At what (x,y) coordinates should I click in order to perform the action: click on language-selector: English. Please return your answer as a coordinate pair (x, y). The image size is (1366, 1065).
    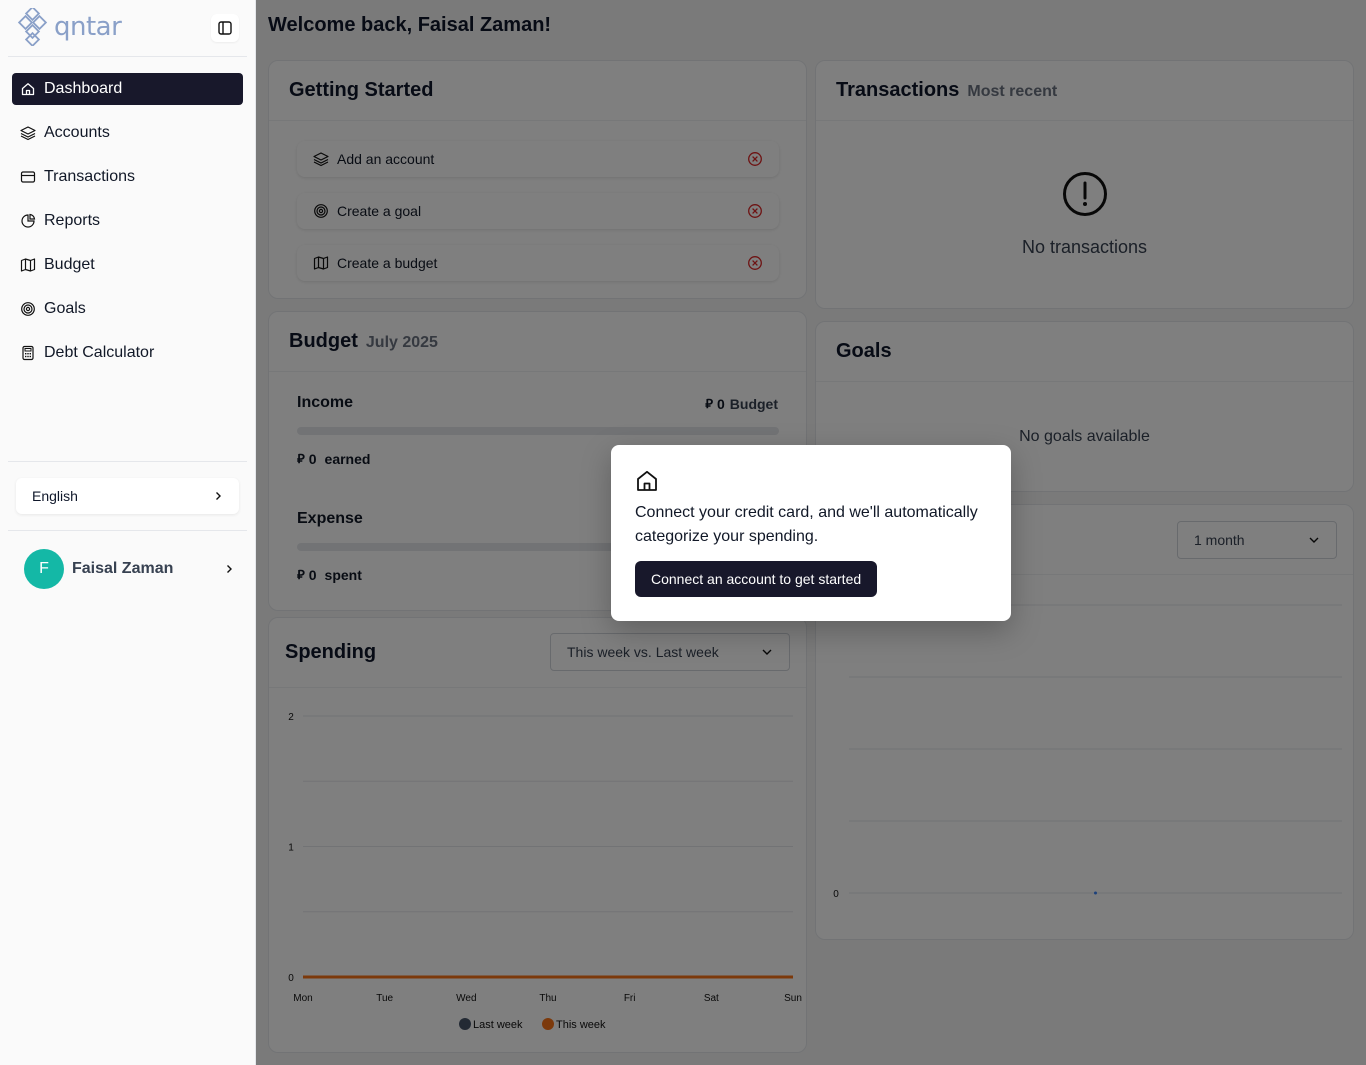
    Looking at the image, I should click on (127, 496).